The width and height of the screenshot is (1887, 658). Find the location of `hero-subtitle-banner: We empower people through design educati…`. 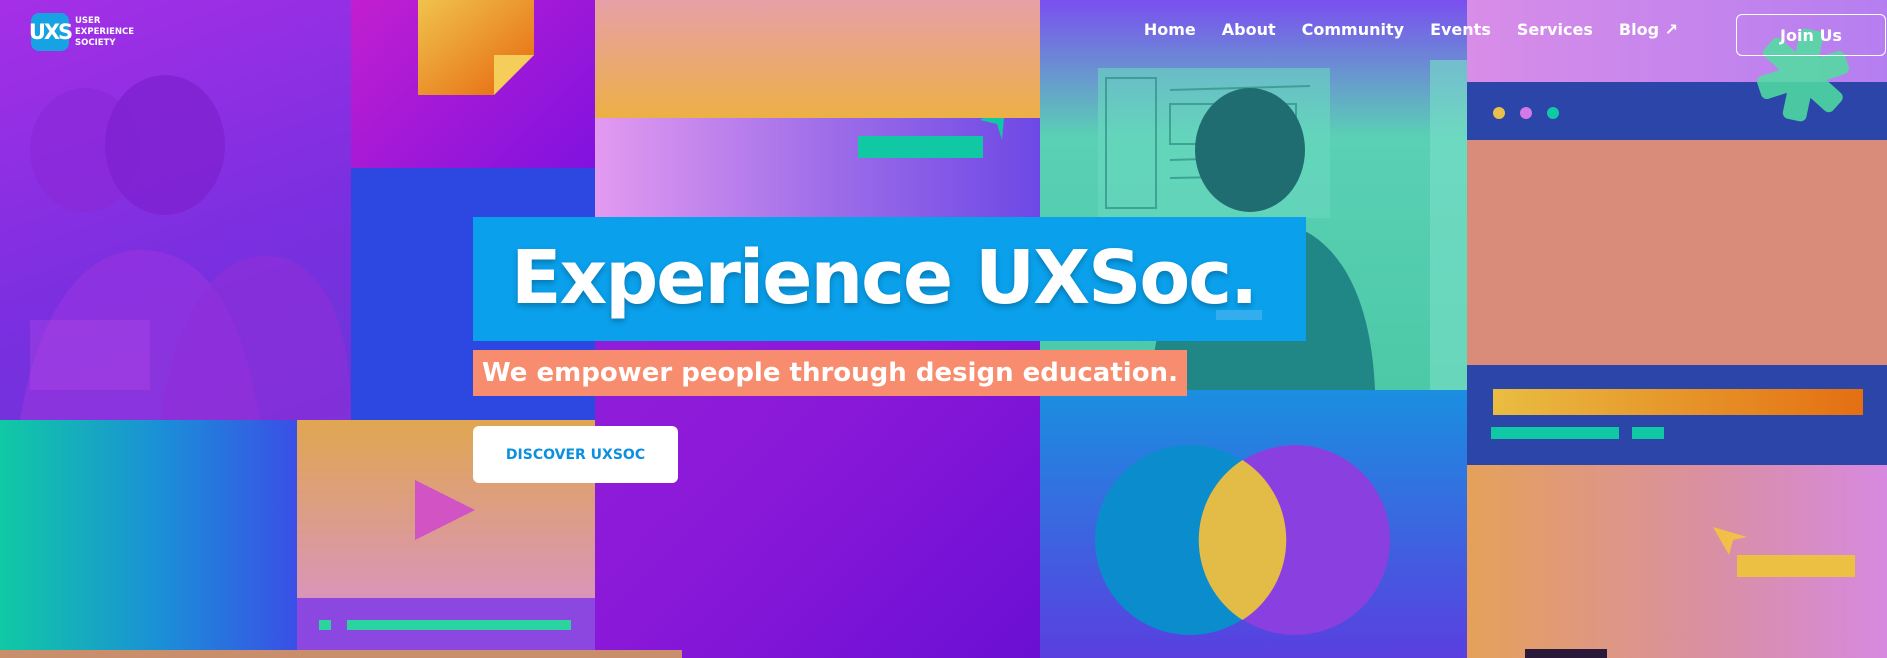

hero-subtitle-banner: We empower people through design educati… is located at coordinates (830, 373).